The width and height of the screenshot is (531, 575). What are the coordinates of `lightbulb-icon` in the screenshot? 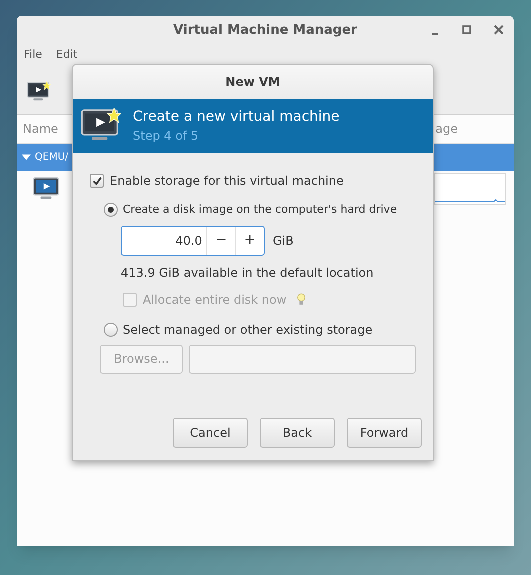 It's located at (301, 299).